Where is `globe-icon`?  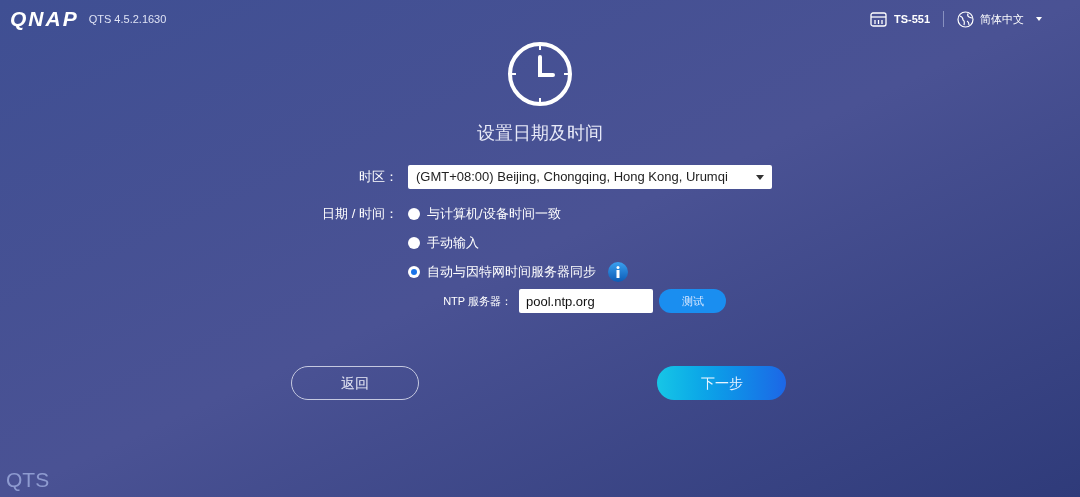
globe-icon is located at coordinates (965, 19).